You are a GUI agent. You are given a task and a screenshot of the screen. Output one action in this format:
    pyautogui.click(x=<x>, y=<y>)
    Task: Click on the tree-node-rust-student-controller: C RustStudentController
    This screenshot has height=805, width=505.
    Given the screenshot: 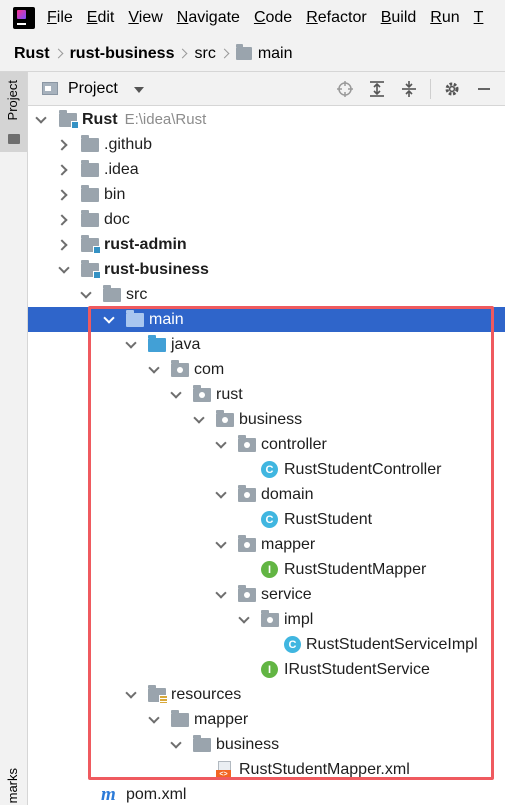 What is the action you would take?
    pyautogui.click(x=266, y=469)
    